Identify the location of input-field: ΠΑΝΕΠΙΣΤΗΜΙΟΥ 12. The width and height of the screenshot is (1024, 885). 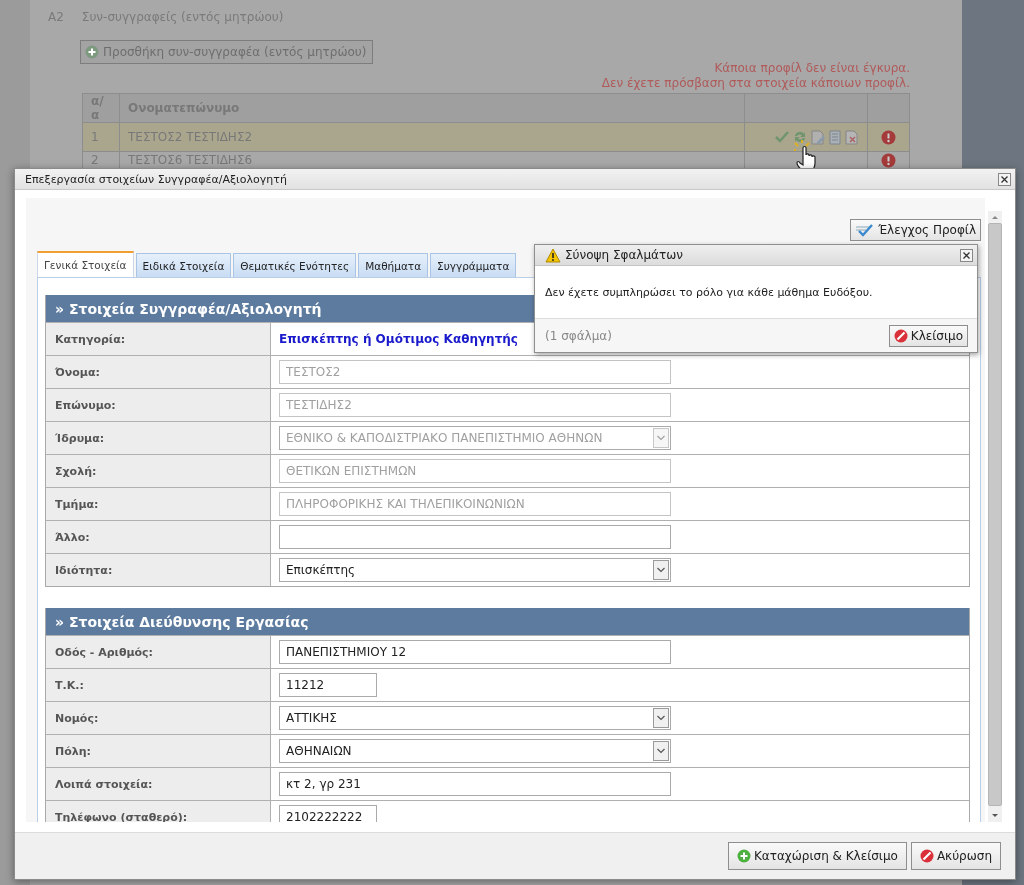
(475, 652).